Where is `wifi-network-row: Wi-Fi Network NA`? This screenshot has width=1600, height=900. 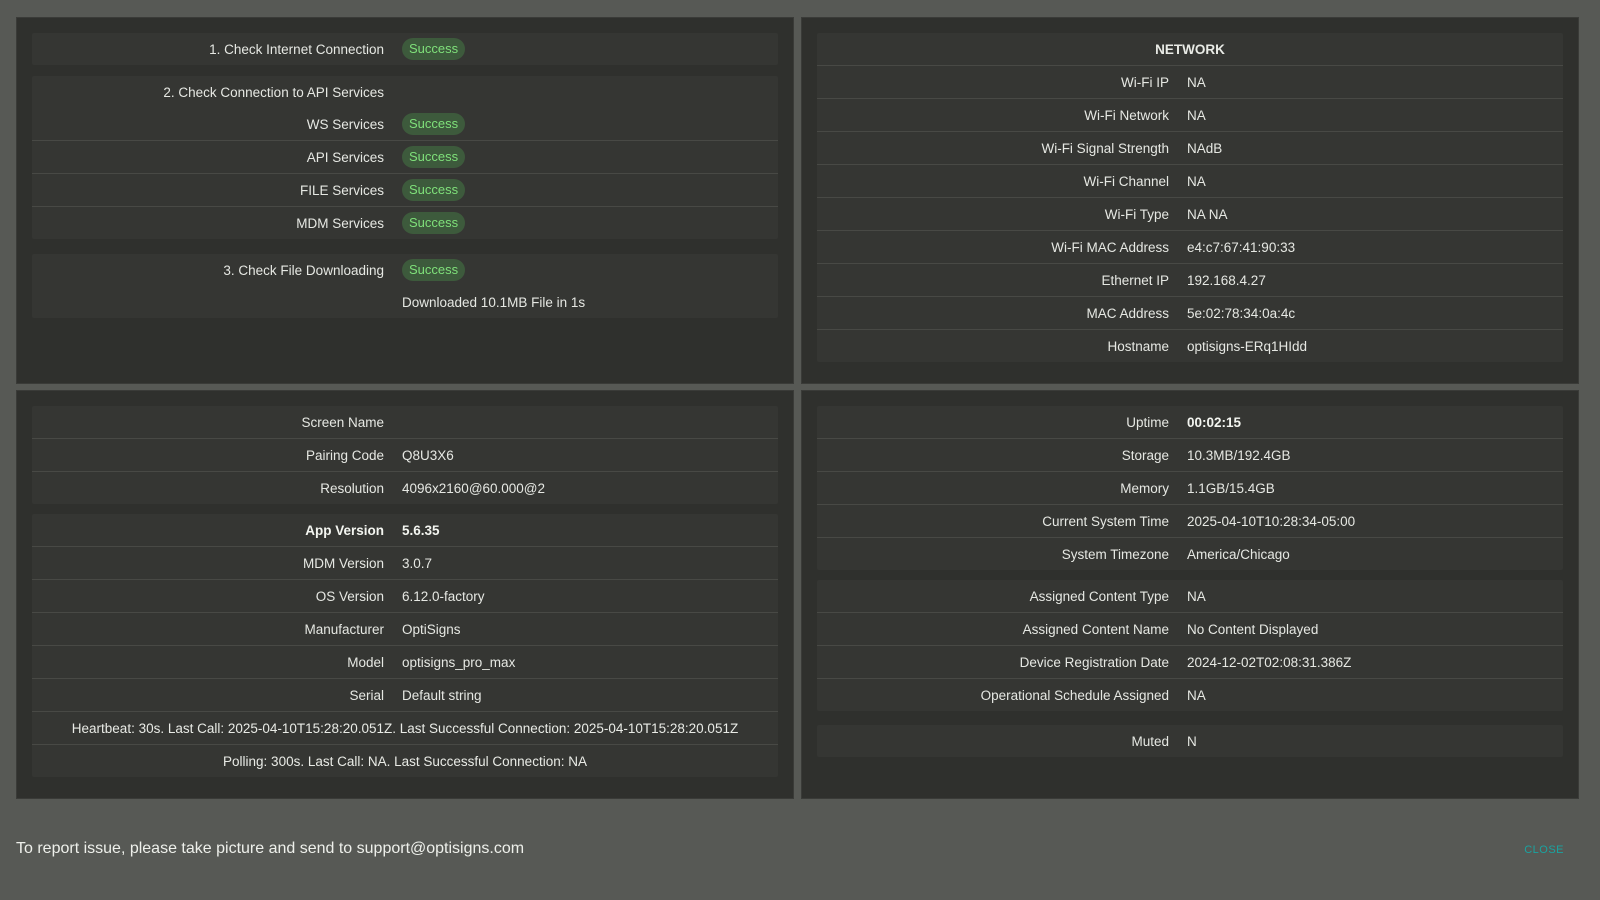 wifi-network-row: Wi-Fi Network NA is located at coordinates (1190, 114).